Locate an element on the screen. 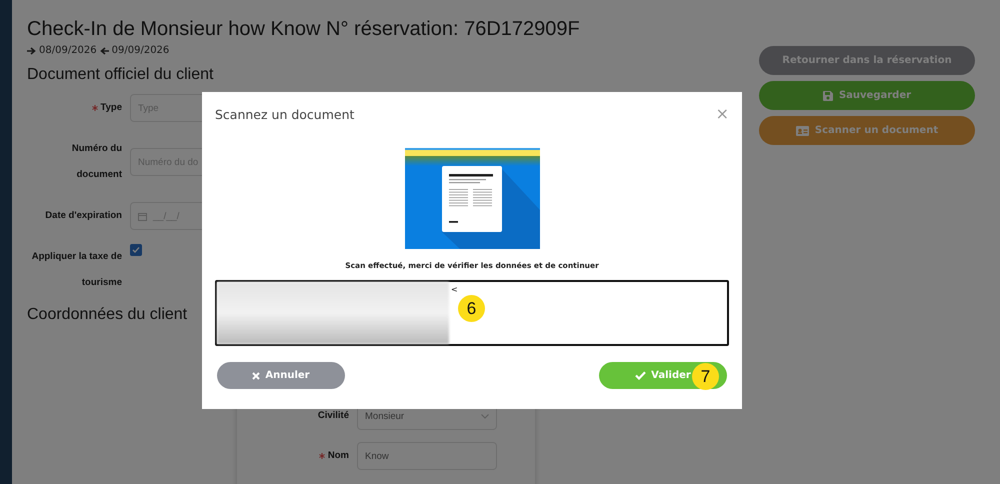  departure-date: 09/09/2026 is located at coordinates (141, 50).